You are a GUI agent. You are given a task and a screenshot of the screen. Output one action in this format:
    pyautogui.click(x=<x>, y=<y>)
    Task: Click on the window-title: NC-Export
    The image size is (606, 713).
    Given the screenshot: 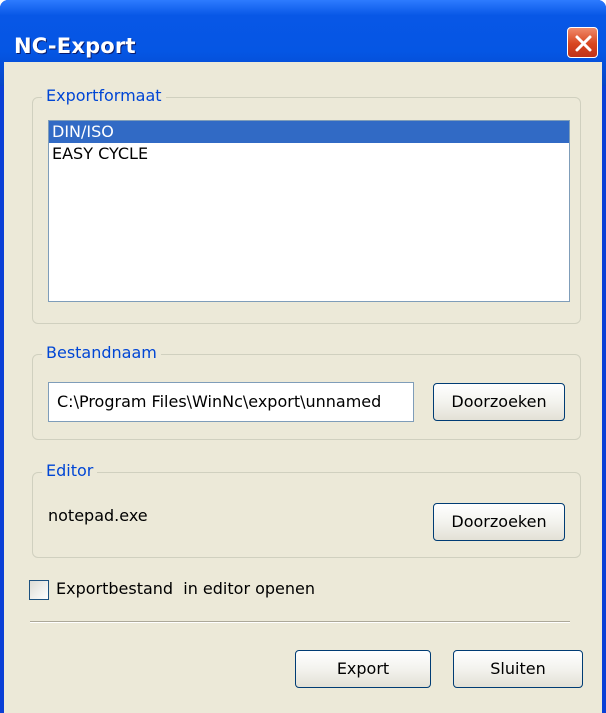 What is the action you would take?
    pyautogui.click(x=75, y=46)
    